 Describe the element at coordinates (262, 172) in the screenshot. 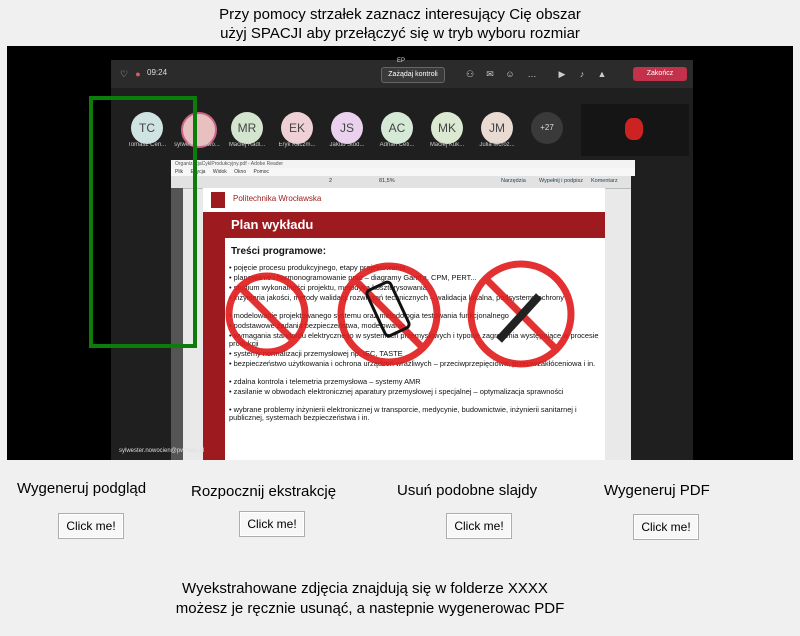

I see `reader-menu-item: Pomoc` at that location.